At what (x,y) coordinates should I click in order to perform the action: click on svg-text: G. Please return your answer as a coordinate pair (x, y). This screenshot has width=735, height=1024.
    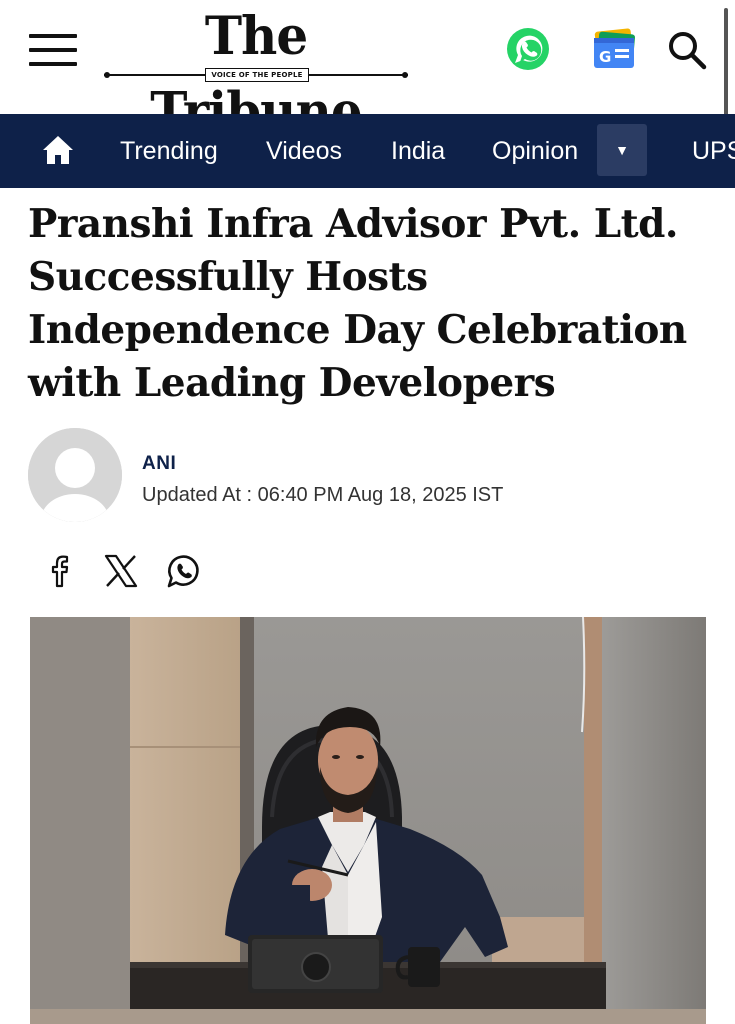
    Looking at the image, I should click on (605, 57).